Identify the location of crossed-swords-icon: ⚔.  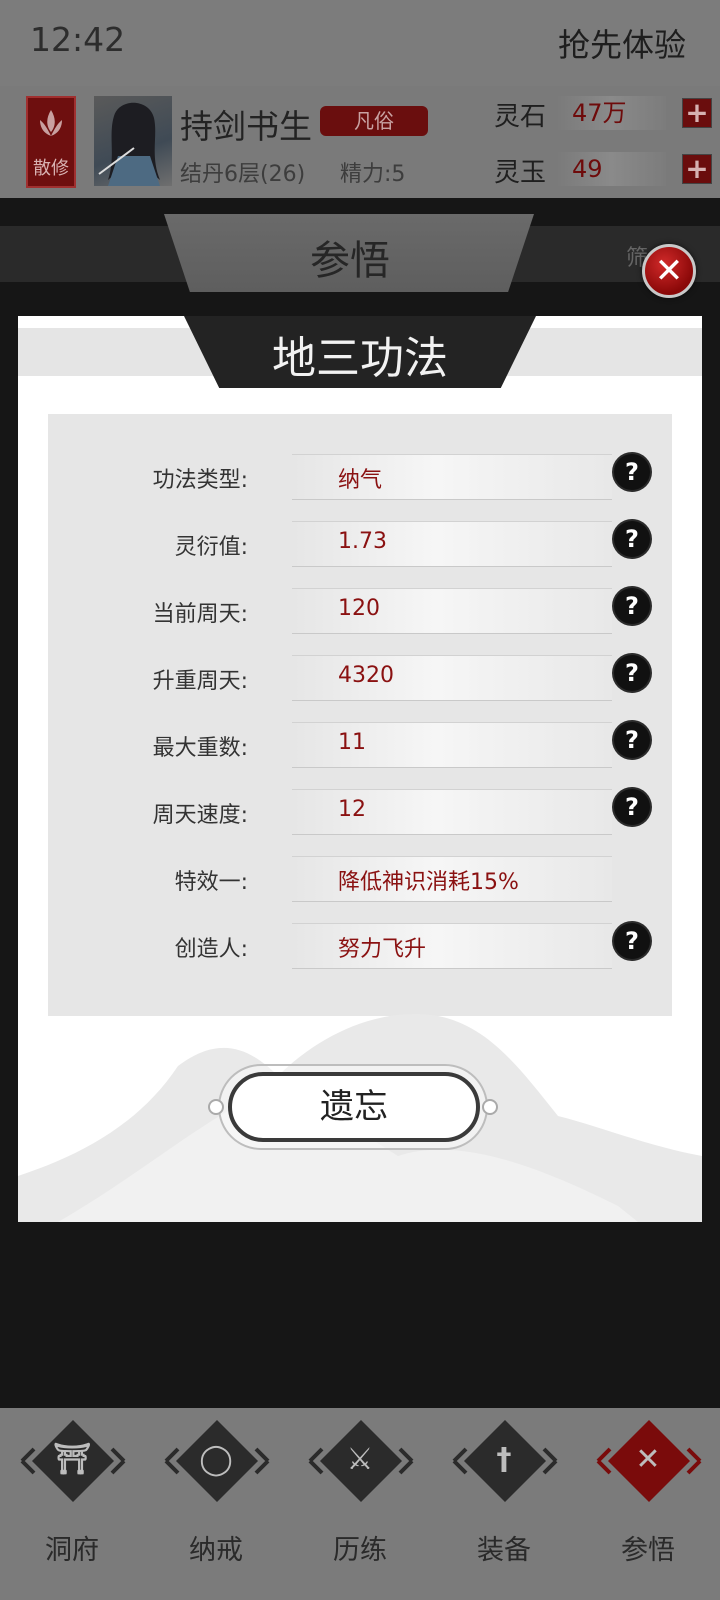
(360, 1459).